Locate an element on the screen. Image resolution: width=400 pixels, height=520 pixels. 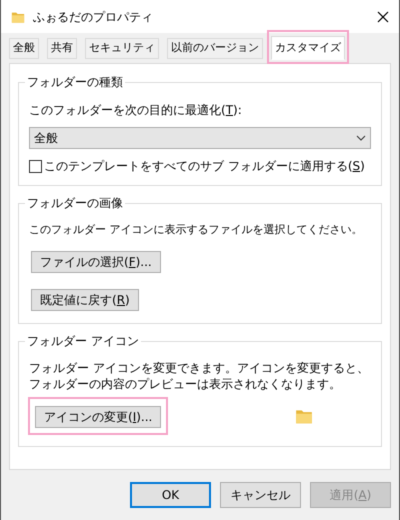
optimize-label: このフォルダーを次の目的に最適化(T): is located at coordinates (136, 110).